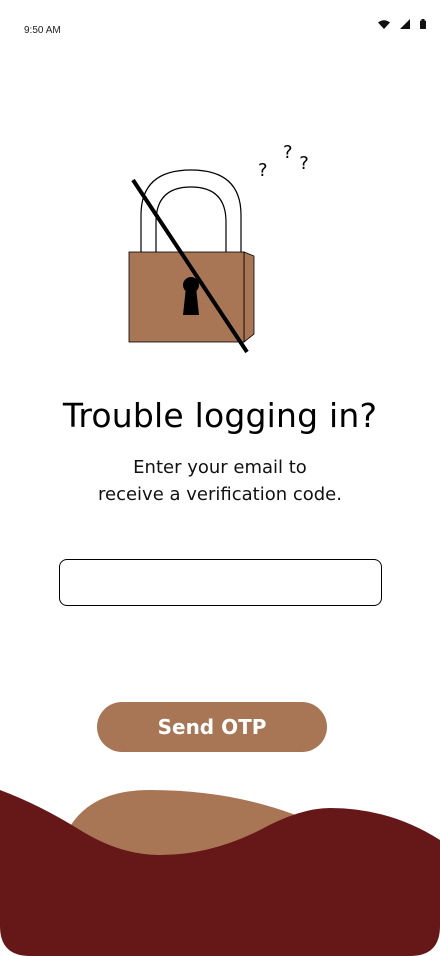 The image size is (440, 956). Describe the element at coordinates (384, 24) in the screenshot. I see `wifi-icon` at that location.